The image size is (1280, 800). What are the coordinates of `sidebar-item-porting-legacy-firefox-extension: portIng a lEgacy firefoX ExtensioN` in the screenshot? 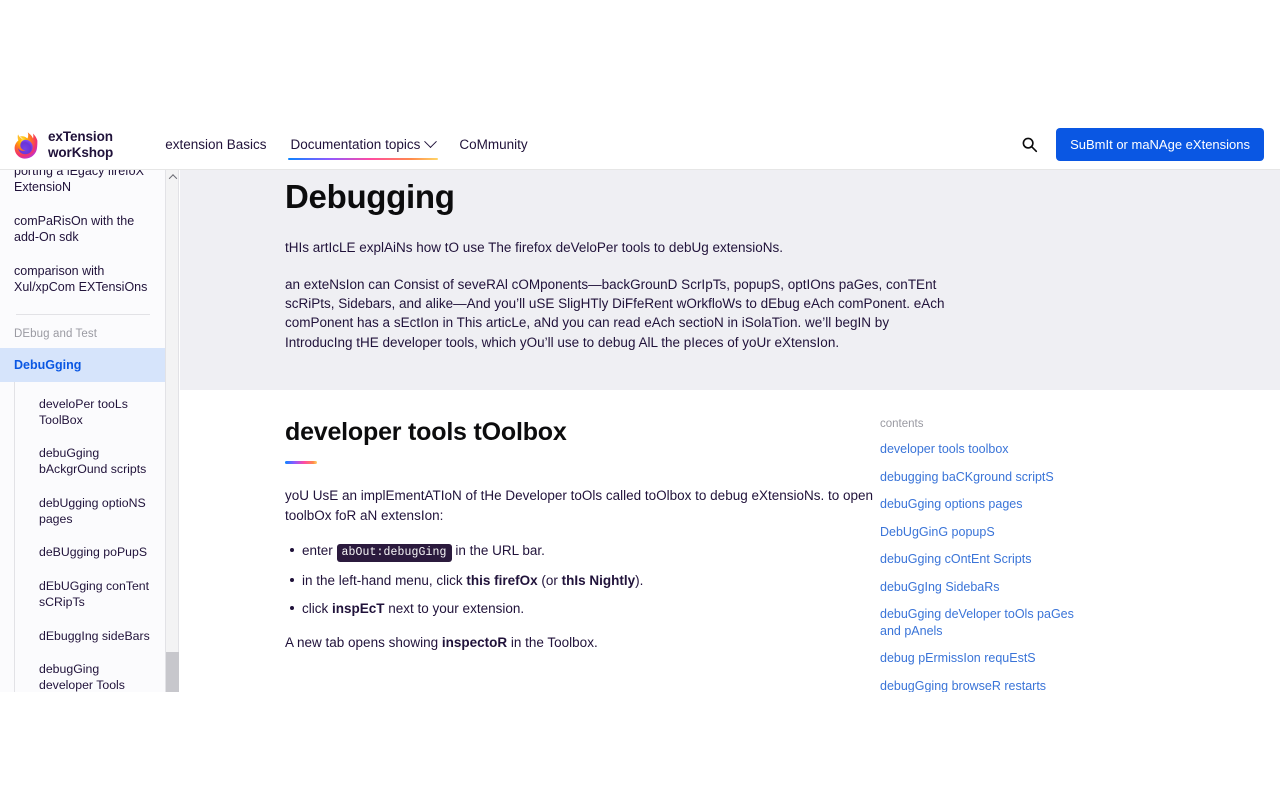 It's located at (82, 187).